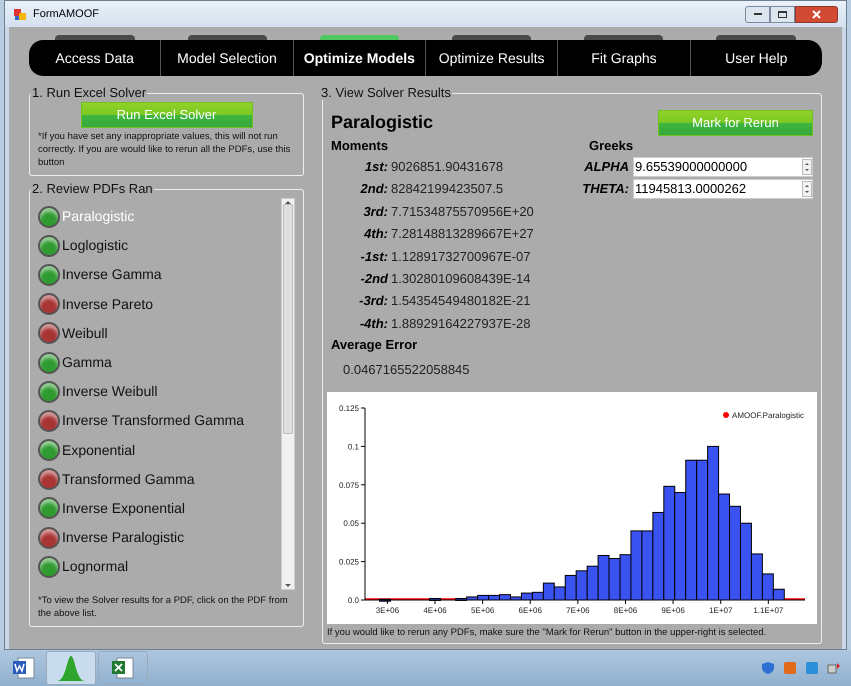  I want to click on y-tick-label: 0.025, so click(348, 561).